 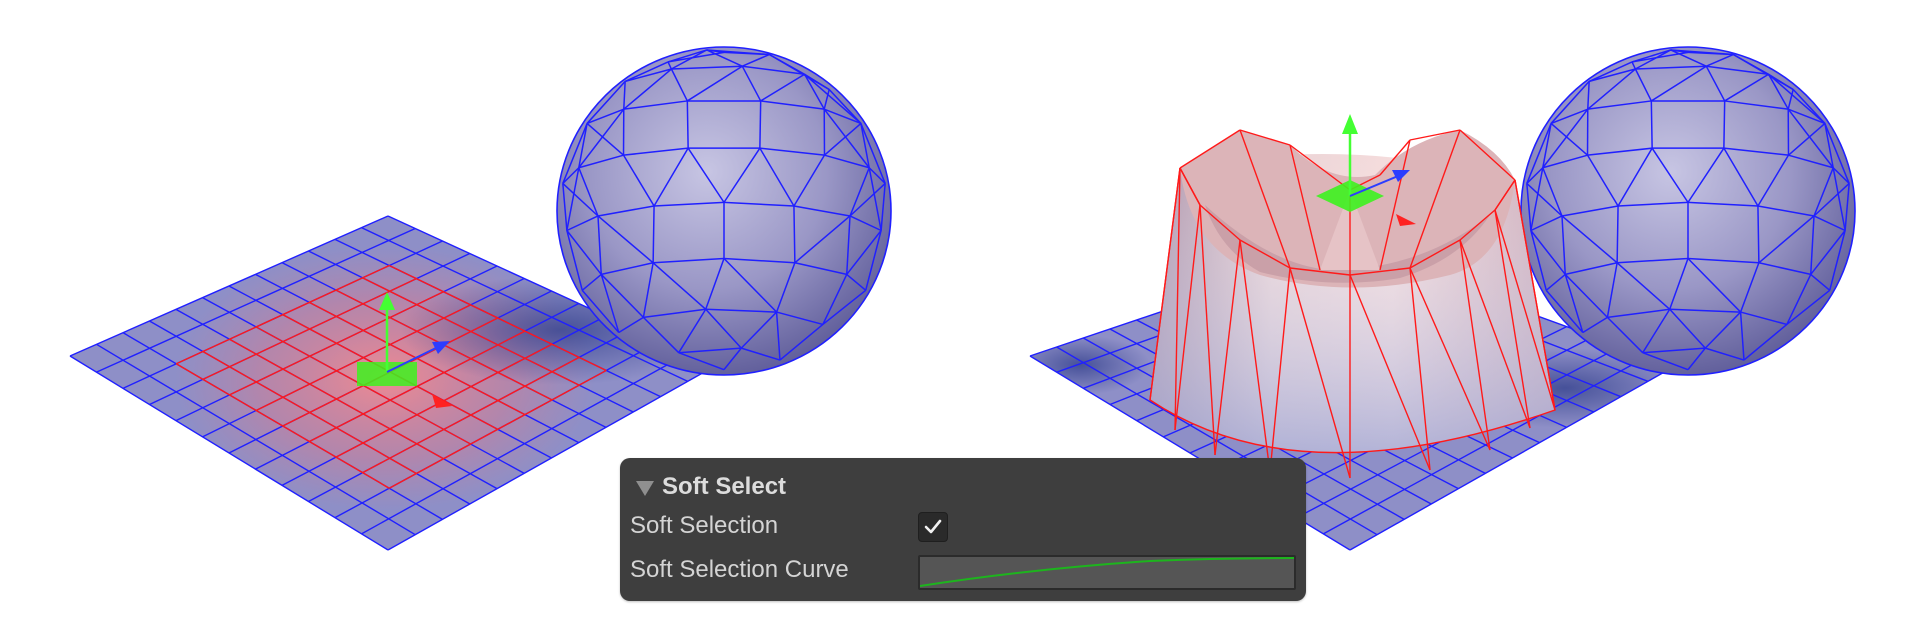 I want to click on soft-selection-checkbox, so click(x=933, y=527).